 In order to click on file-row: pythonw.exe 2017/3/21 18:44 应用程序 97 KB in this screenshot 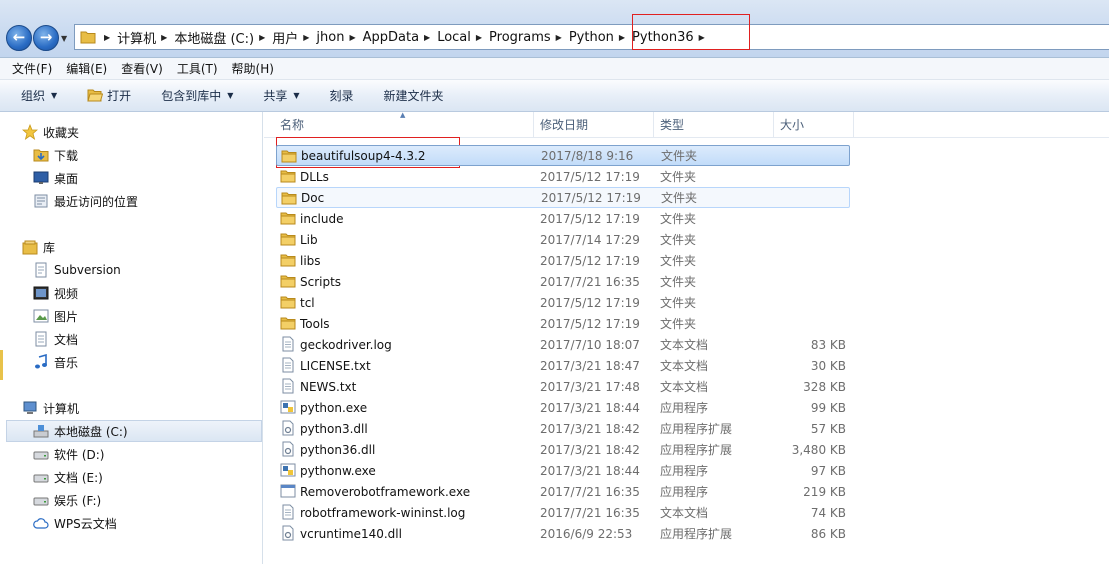, I will do `click(563, 470)`.